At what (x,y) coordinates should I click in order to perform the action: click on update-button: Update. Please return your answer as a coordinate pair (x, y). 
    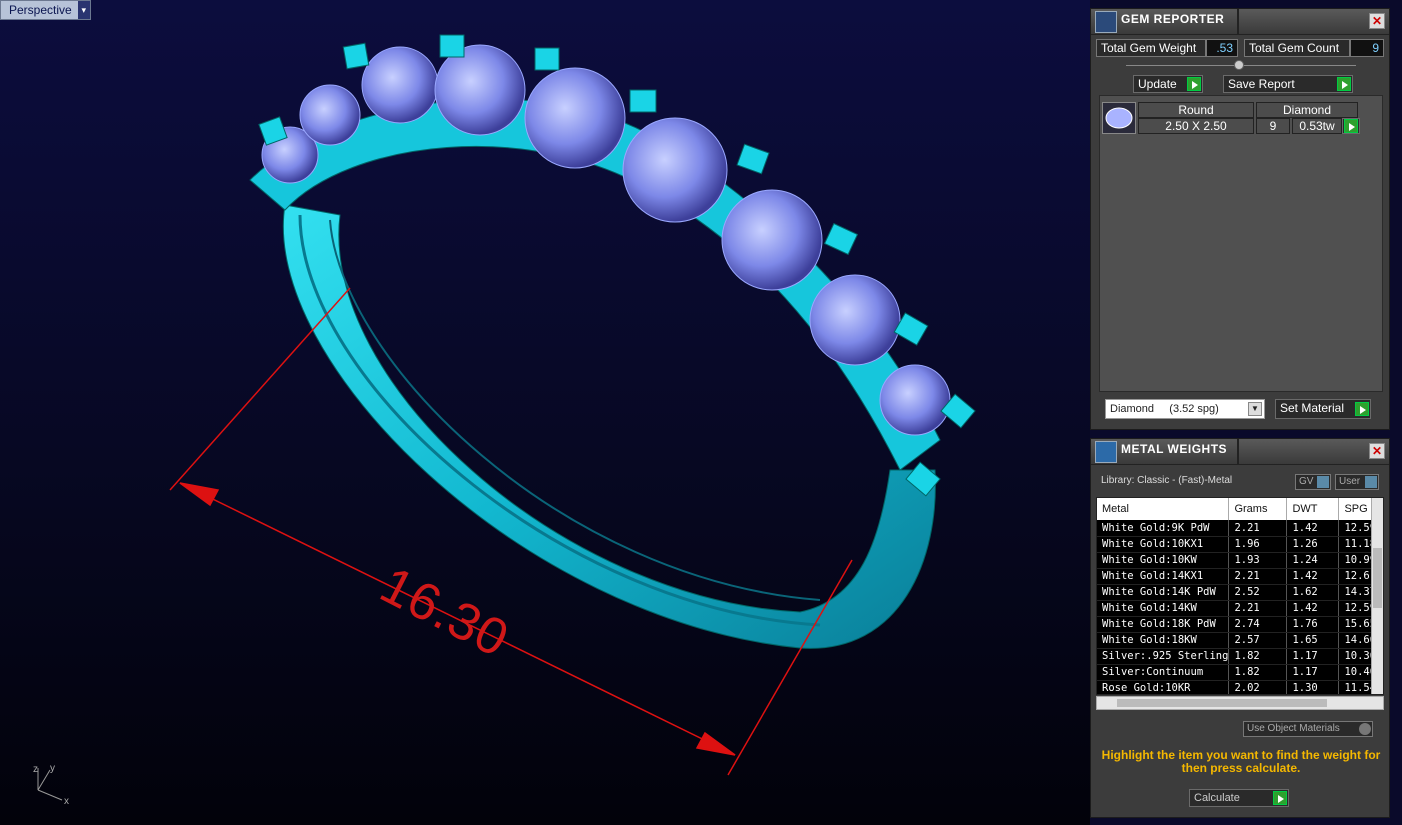
    Looking at the image, I should click on (1168, 84).